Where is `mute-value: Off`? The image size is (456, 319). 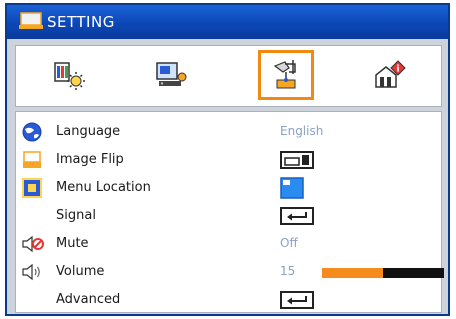 mute-value: Off is located at coordinates (289, 243).